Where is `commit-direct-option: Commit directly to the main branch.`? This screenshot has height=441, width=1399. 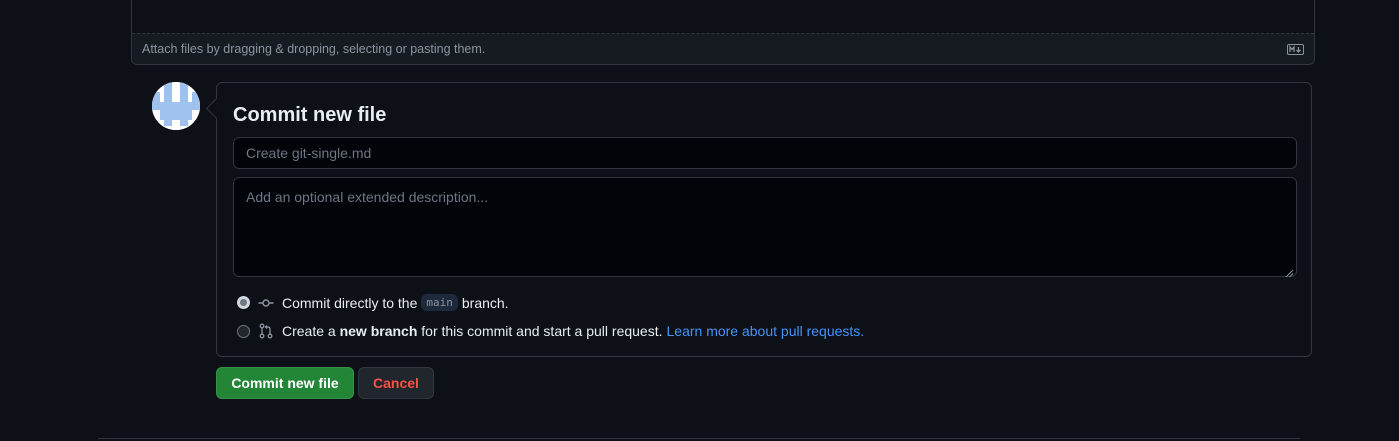
commit-direct-option: Commit directly to the main branch. is located at coordinates (373, 302).